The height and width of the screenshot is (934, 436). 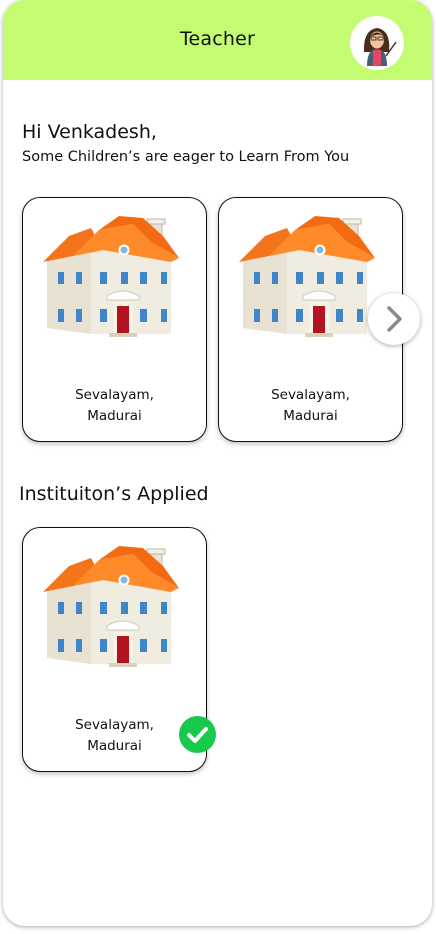 I want to click on chevron-right-icon, so click(x=394, y=319).